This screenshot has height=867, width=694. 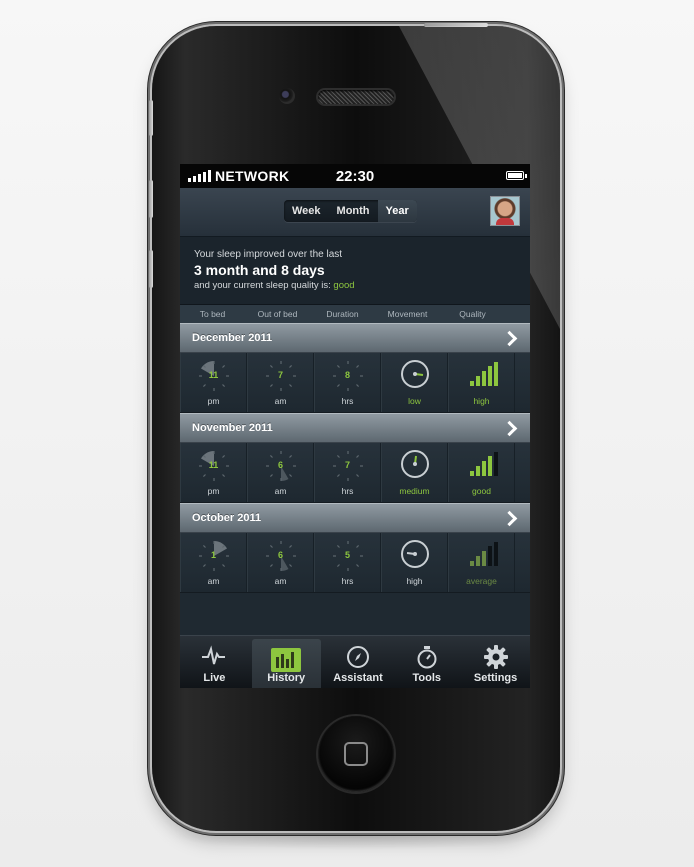 What do you see at coordinates (151, 118) in the screenshot?
I see `mute-switch` at bounding box center [151, 118].